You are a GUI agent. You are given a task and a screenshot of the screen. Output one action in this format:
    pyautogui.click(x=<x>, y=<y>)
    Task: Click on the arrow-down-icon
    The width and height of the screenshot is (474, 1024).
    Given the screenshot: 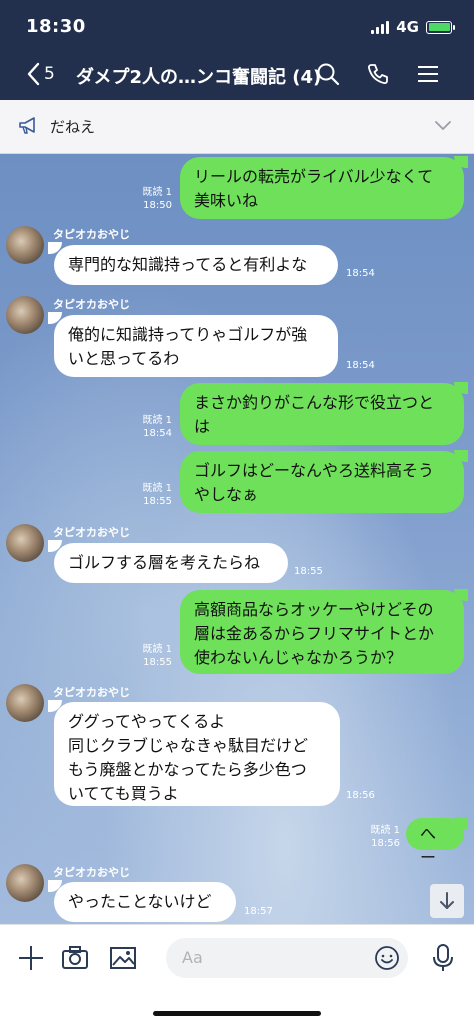 What is the action you would take?
    pyautogui.click(x=447, y=900)
    